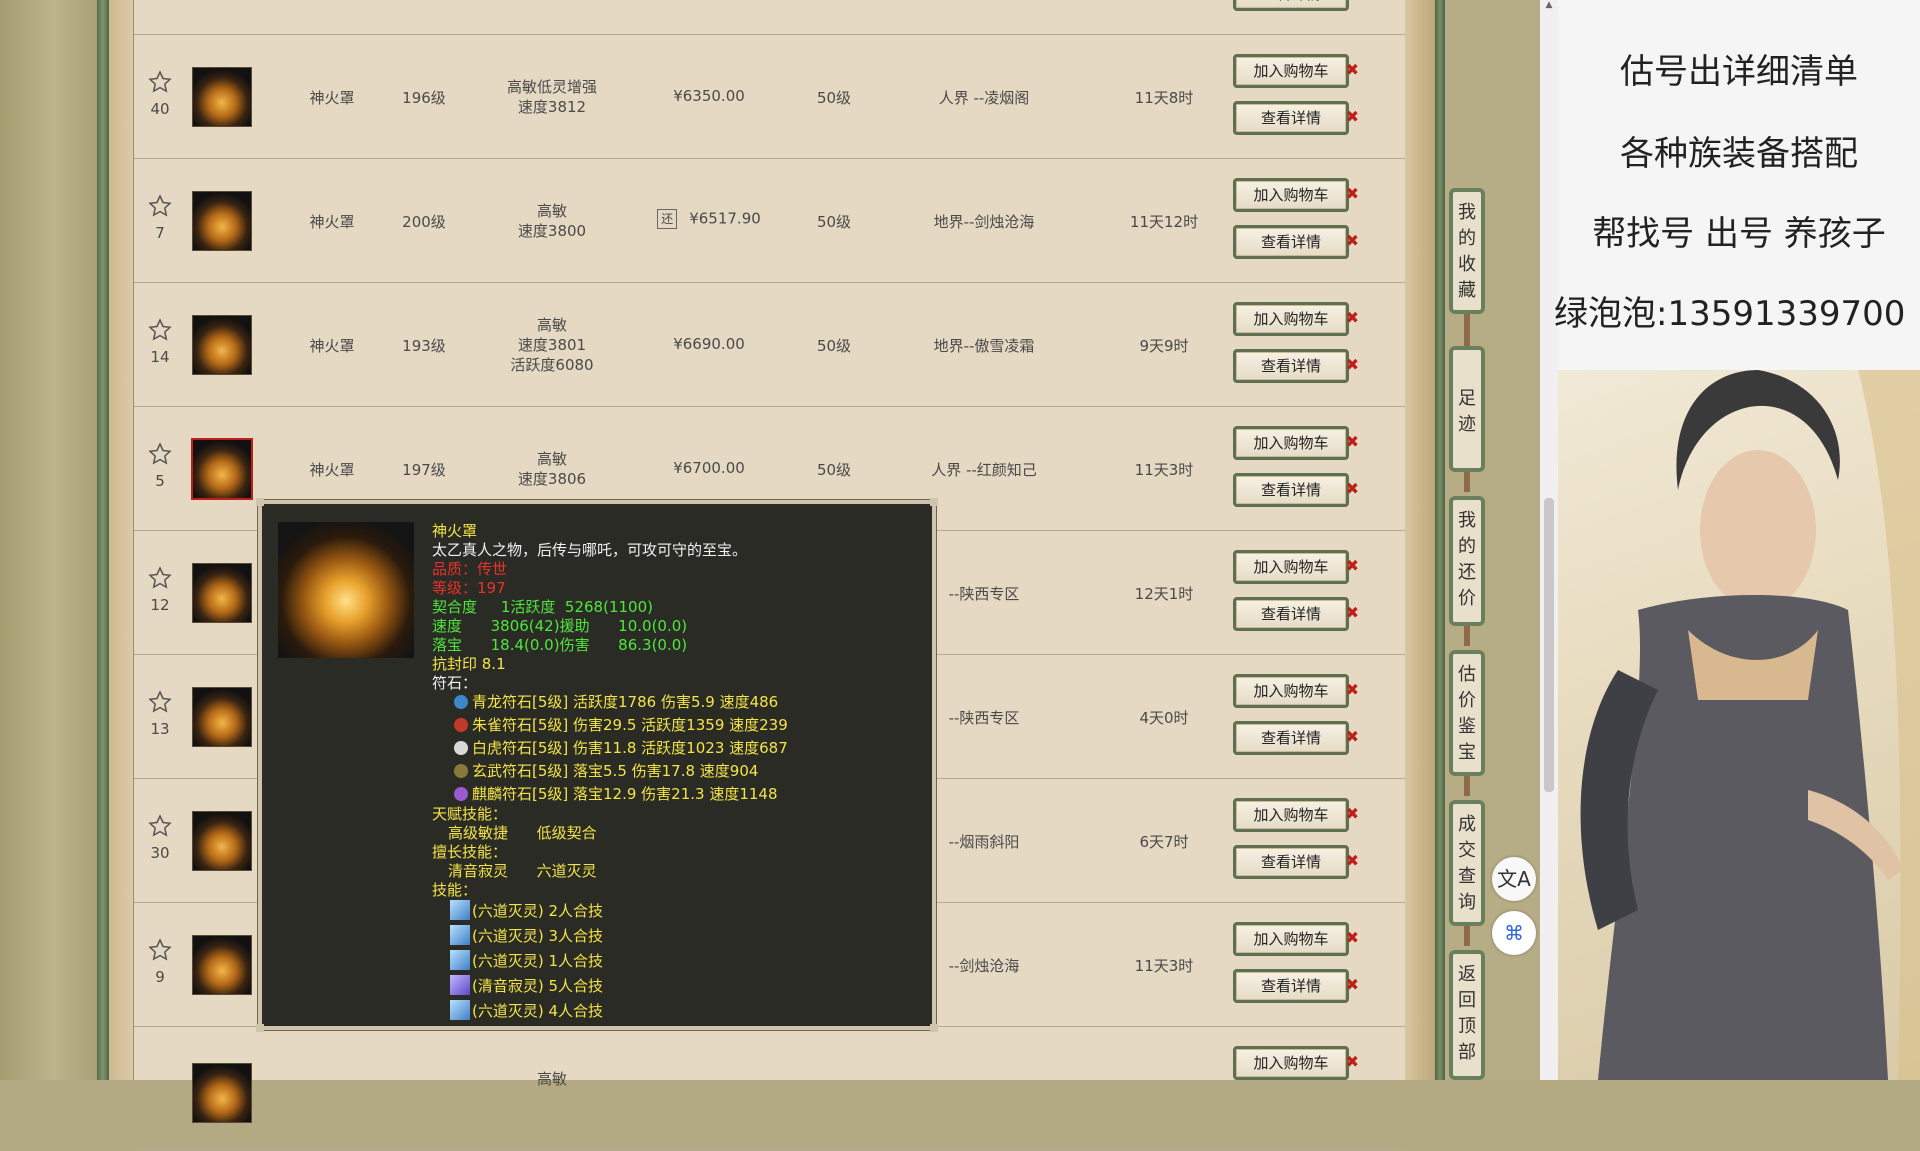 This screenshot has width=1920, height=1151. What do you see at coordinates (526, 910) in the screenshot?
I see `skill-item: (六道灭灵) 2人合技` at bounding box center [526, 910].